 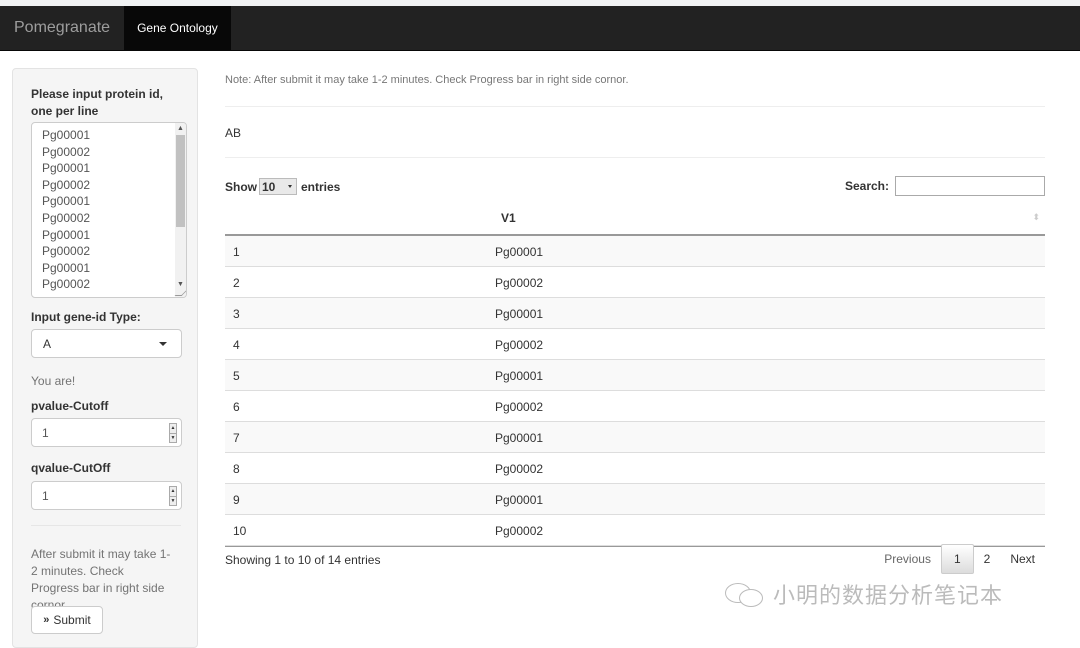 I want to click on column-header-v1: V1, so click(x=508, y=218).